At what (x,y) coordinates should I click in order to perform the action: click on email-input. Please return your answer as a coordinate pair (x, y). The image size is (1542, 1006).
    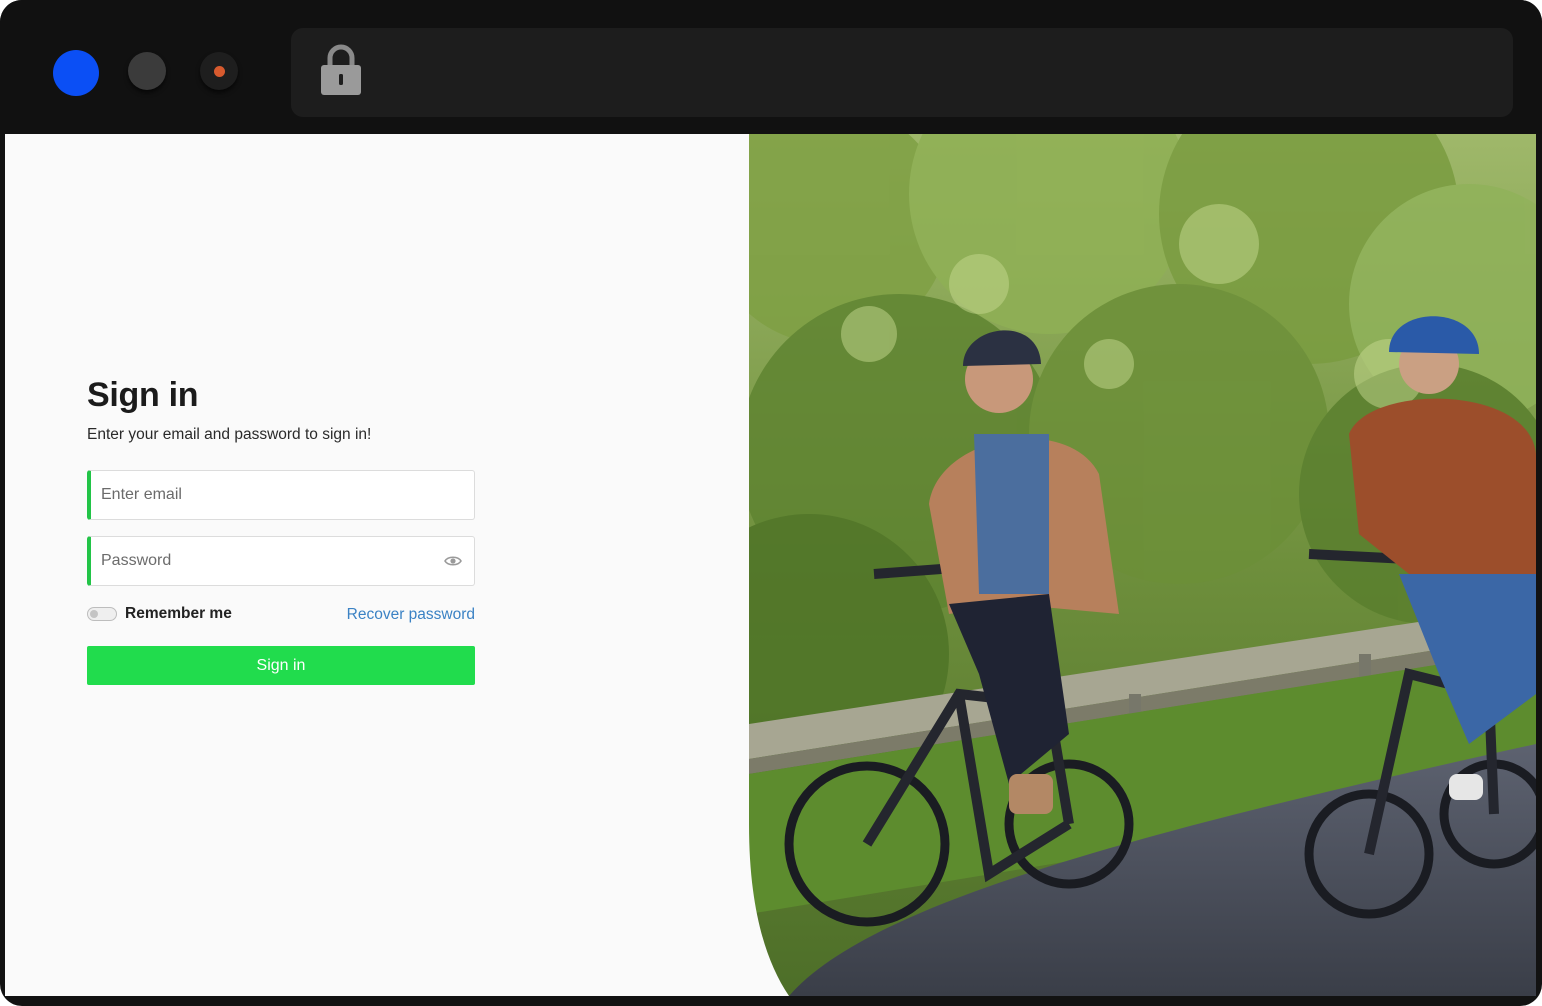
    Looking at the image, I should click on (282, 495).